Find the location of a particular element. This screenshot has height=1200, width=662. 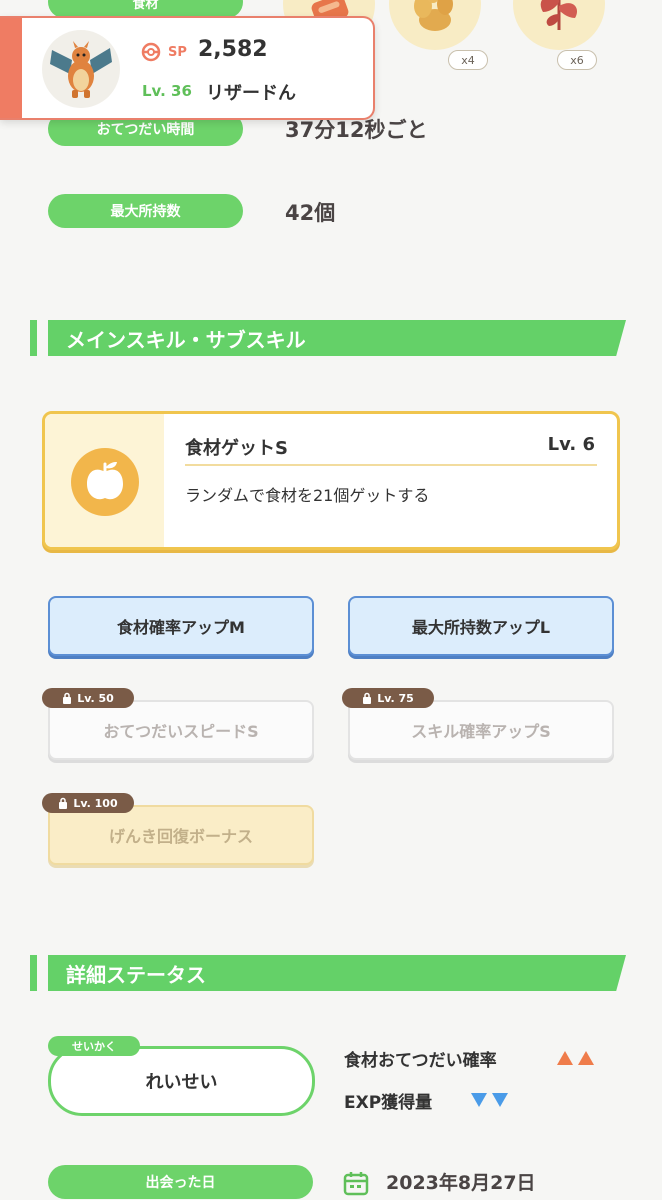

main-skill-divider is located at coordinates (391, 465).